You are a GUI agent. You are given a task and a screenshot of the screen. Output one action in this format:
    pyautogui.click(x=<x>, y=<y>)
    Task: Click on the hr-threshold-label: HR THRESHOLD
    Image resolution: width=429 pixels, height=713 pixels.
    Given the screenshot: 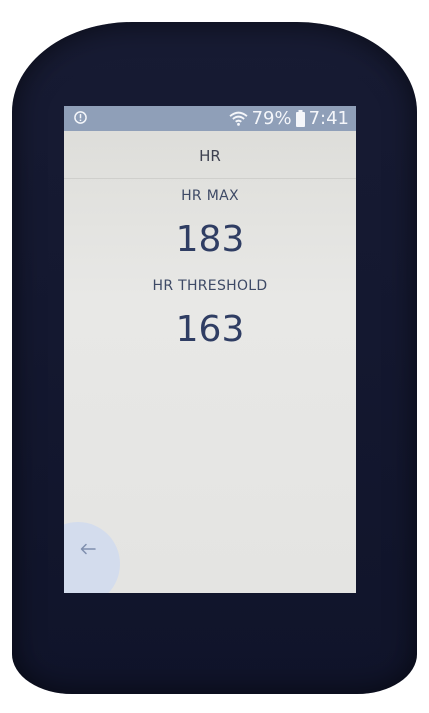 What is the action you would take?
    pyautogui.click(x=210, y=286)
    